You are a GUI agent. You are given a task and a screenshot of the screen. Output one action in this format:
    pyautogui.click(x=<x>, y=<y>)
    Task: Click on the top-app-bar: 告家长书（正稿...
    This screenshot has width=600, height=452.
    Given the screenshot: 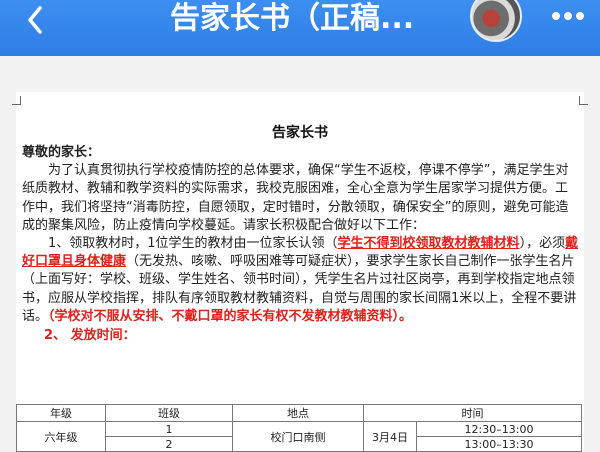 What is the action you would take?
    pyautogui.click(x=300, y=28)
    